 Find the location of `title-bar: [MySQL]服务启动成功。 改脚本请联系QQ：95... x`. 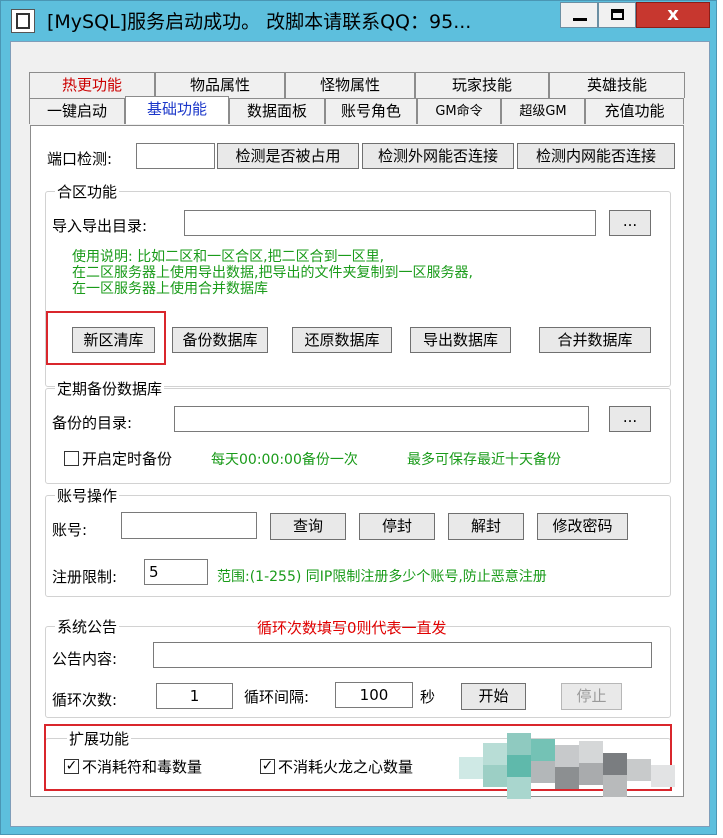

title-bar: [MySQL]服务启动成功。 改脚本请联系QQ：95... x is located at coordinates (359, 21).